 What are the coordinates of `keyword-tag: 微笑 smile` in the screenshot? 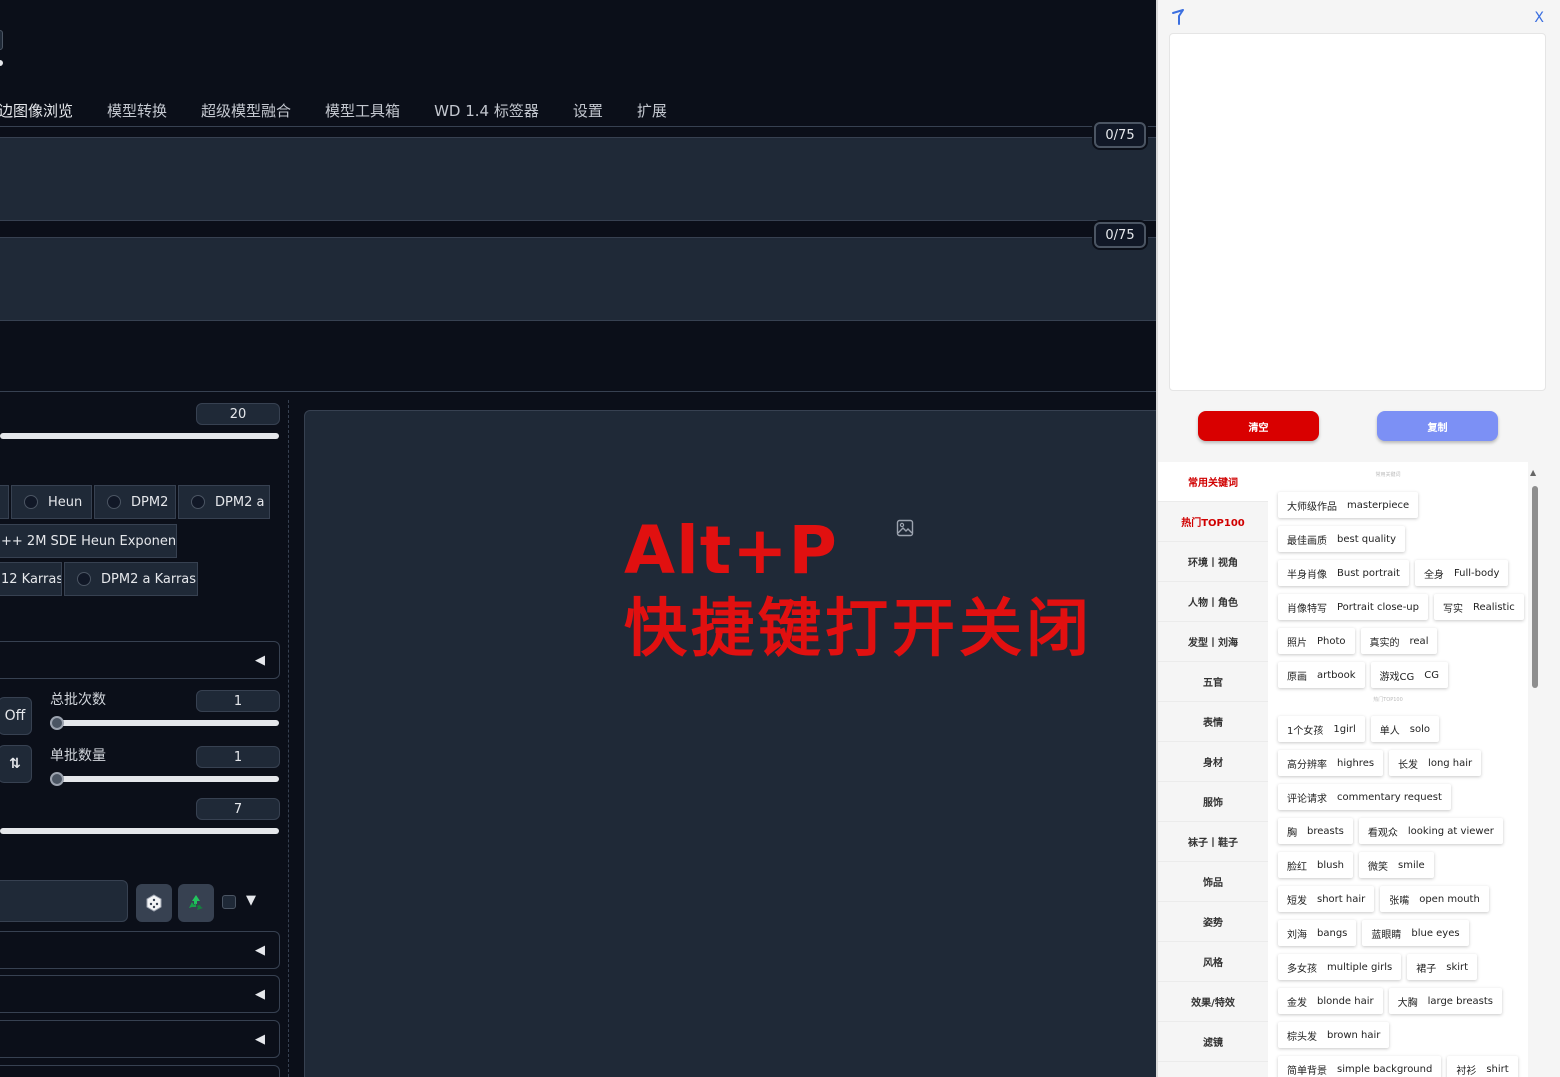 It's located at (1396, 865).